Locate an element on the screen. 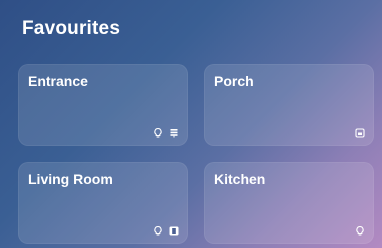  blinds-icon is located at coordinates (174, 133).